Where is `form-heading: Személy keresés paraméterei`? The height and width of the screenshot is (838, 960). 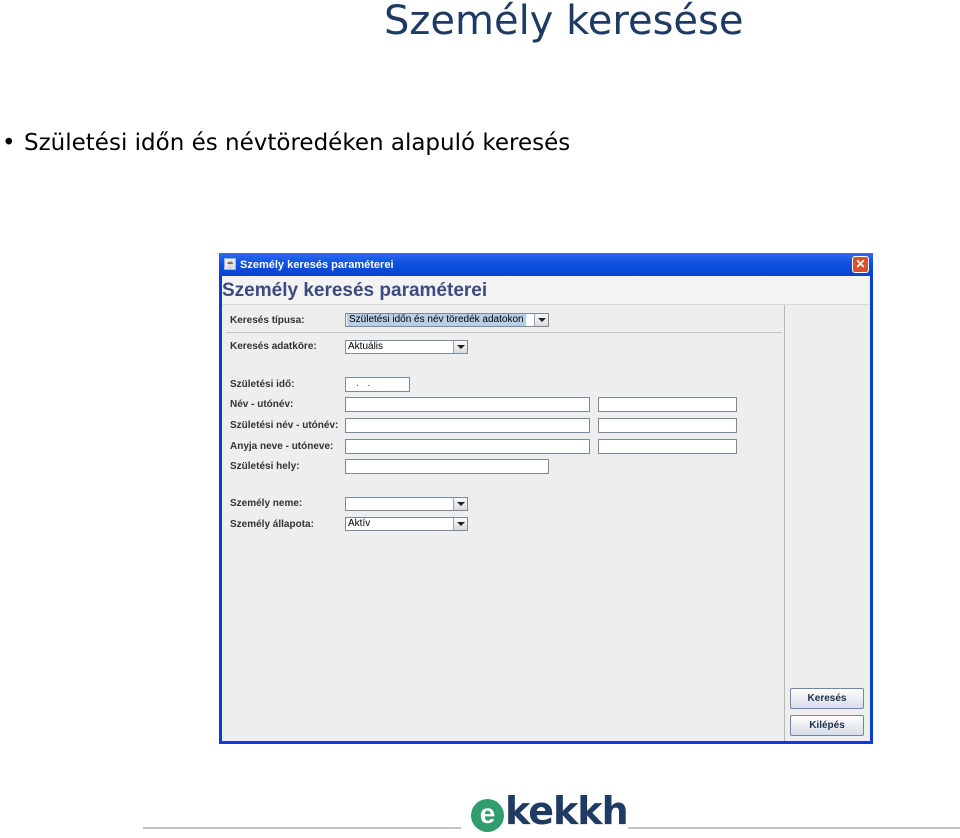
form-heading: Személy keresés paraméterei is located at coordinates (355, 290).